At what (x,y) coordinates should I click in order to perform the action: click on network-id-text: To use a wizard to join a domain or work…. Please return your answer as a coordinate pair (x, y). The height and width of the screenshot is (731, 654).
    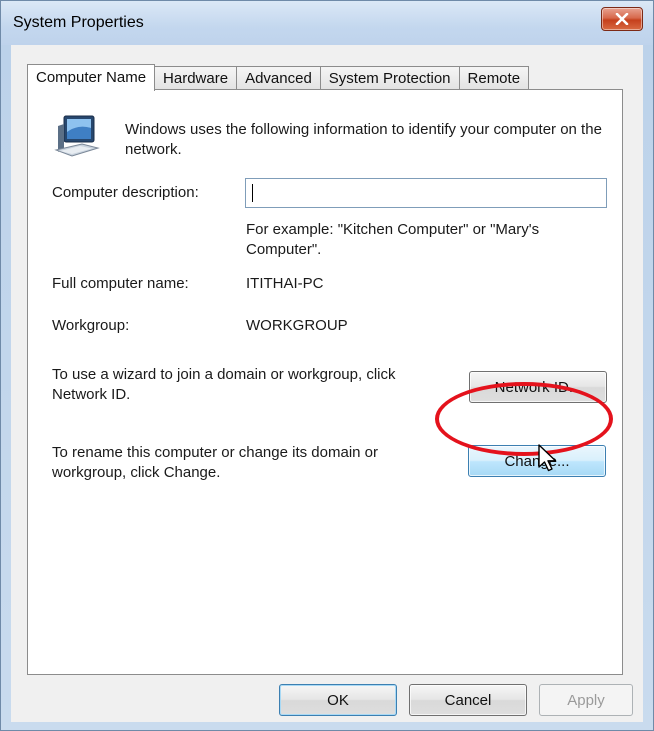
    Looking at the image, I should click on (224, 384).